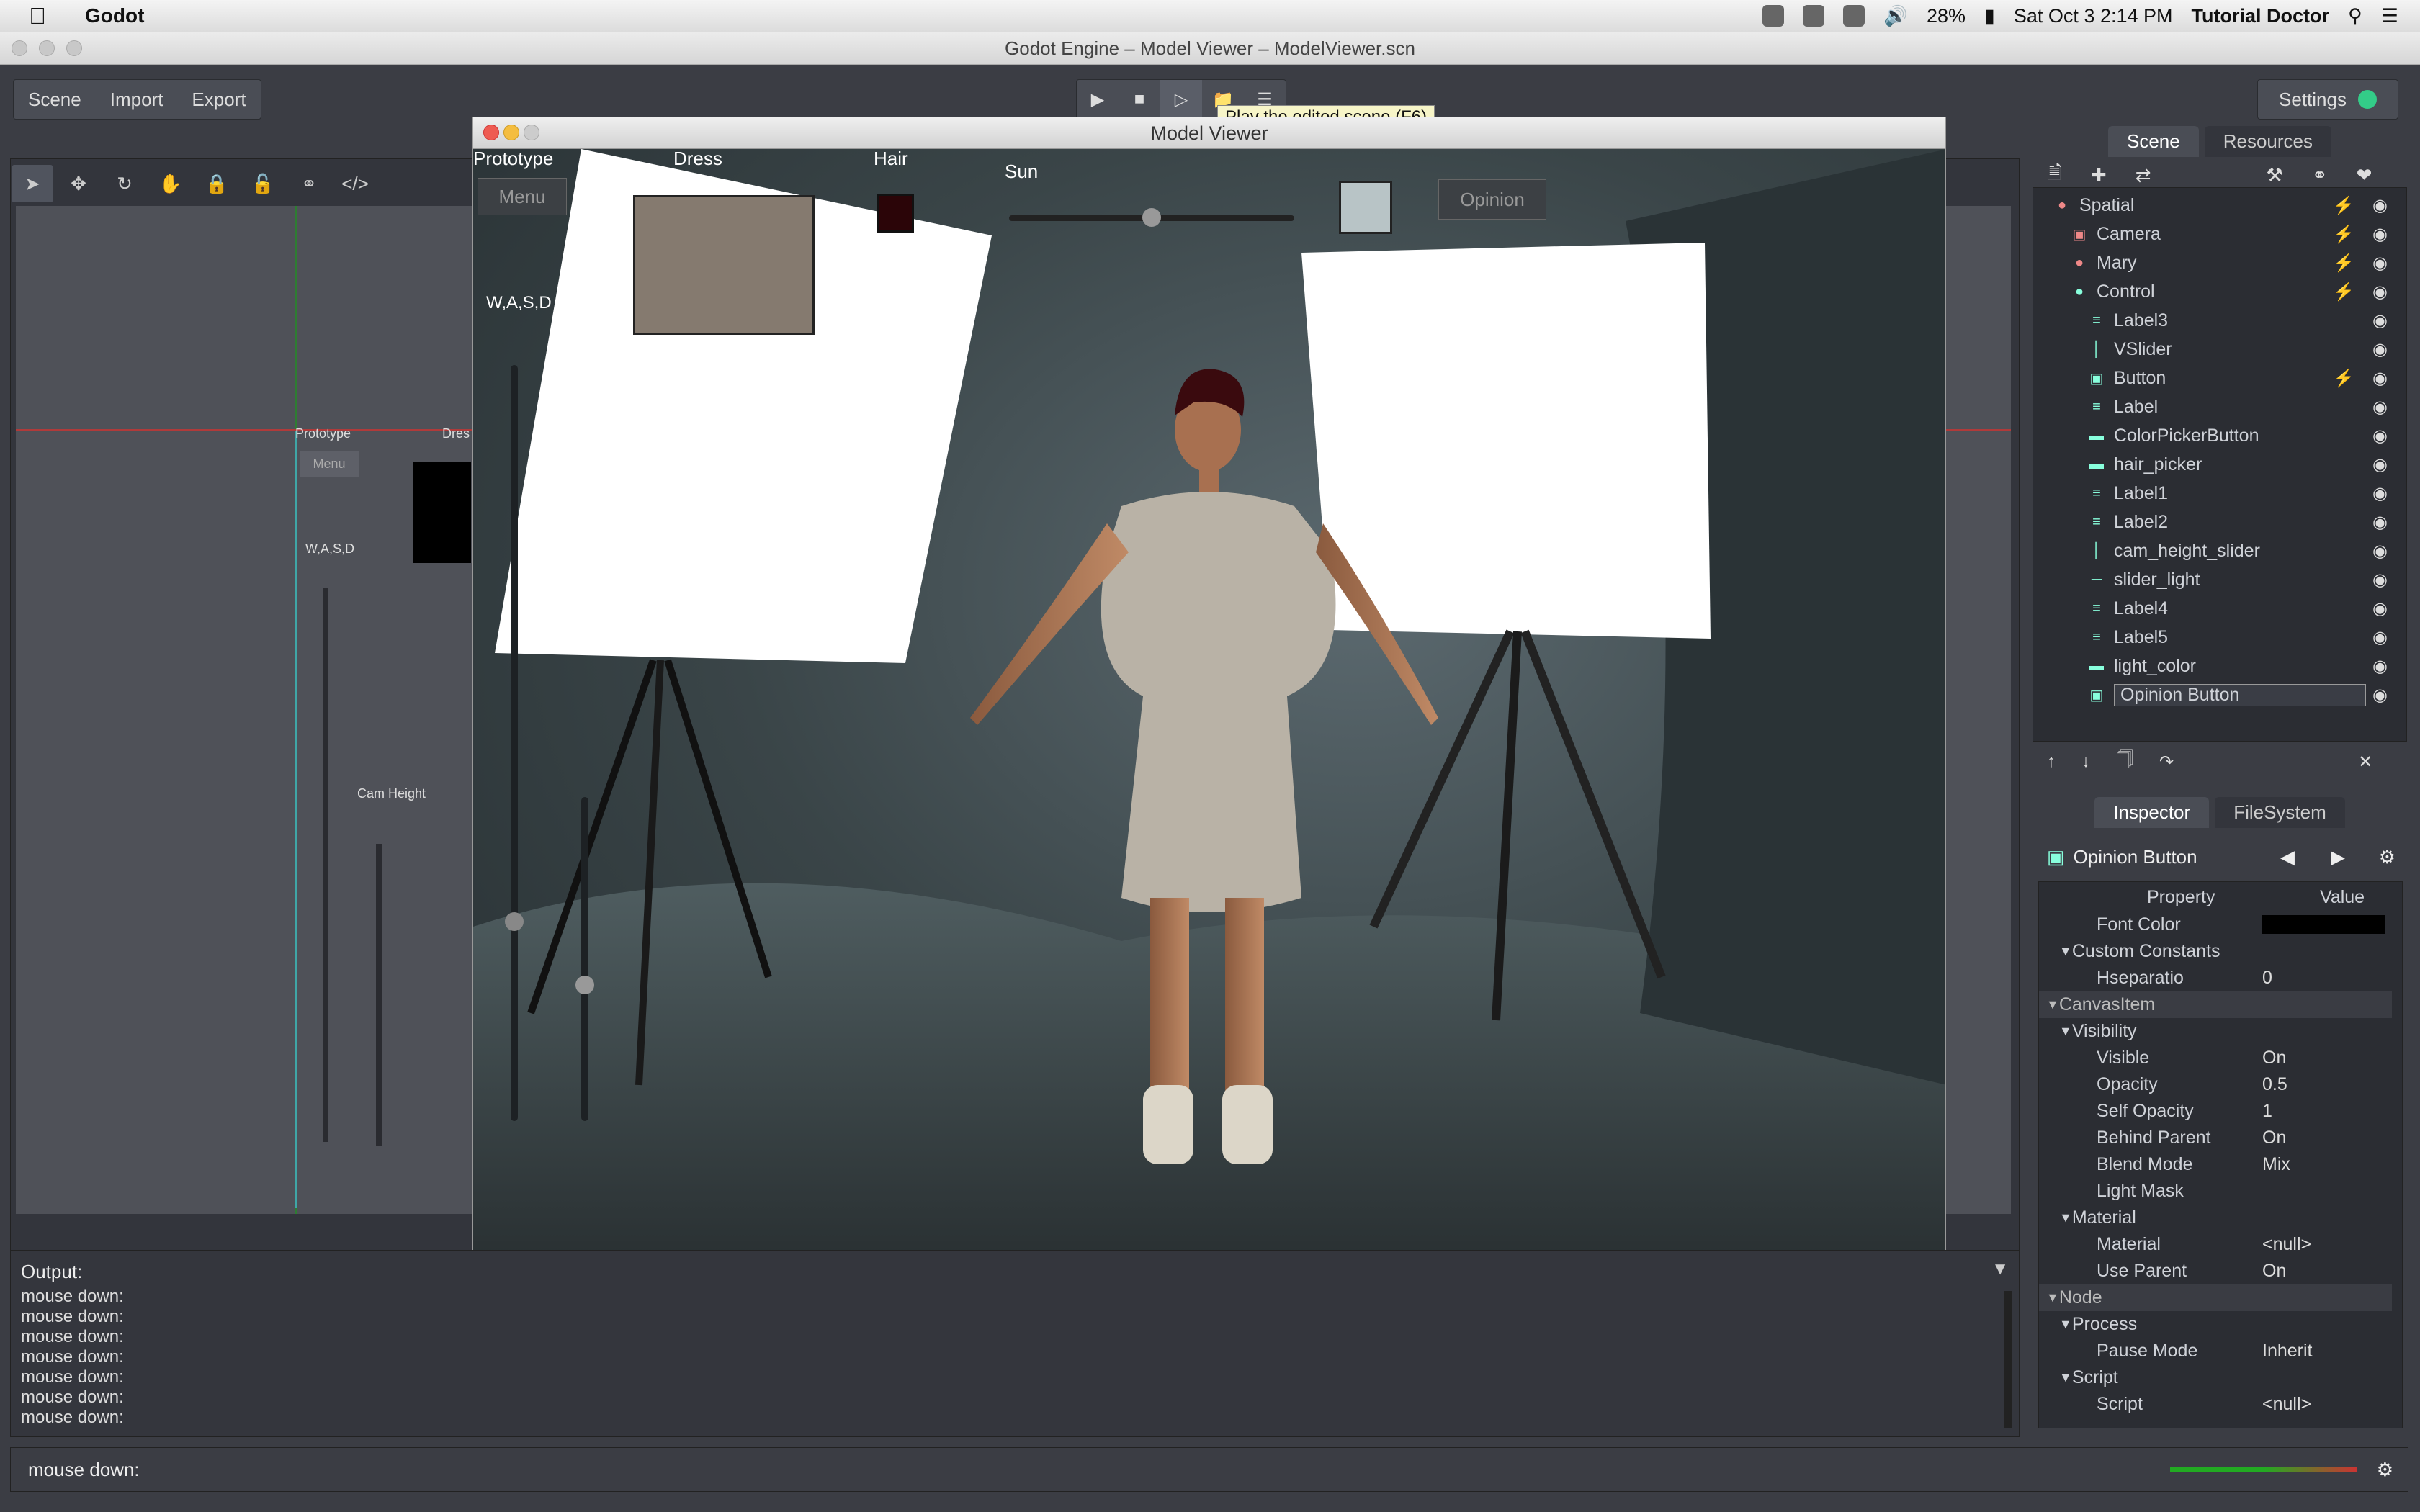  What do you see at coordinates (47, 48) in the screenshot?
I see `minimize-window-button` at bounding box center [47, 48].